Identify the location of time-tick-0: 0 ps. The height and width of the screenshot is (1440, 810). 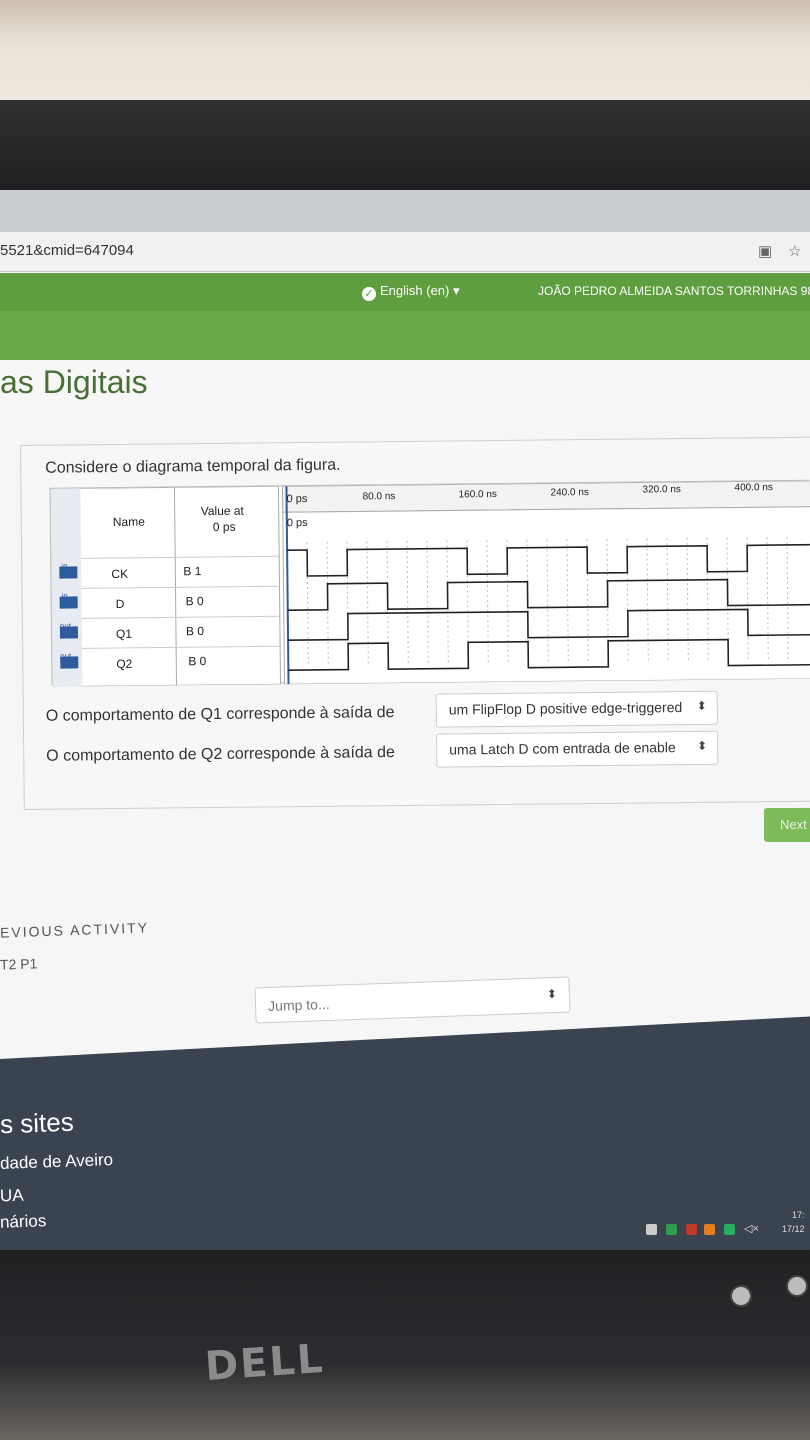
(297, 499).